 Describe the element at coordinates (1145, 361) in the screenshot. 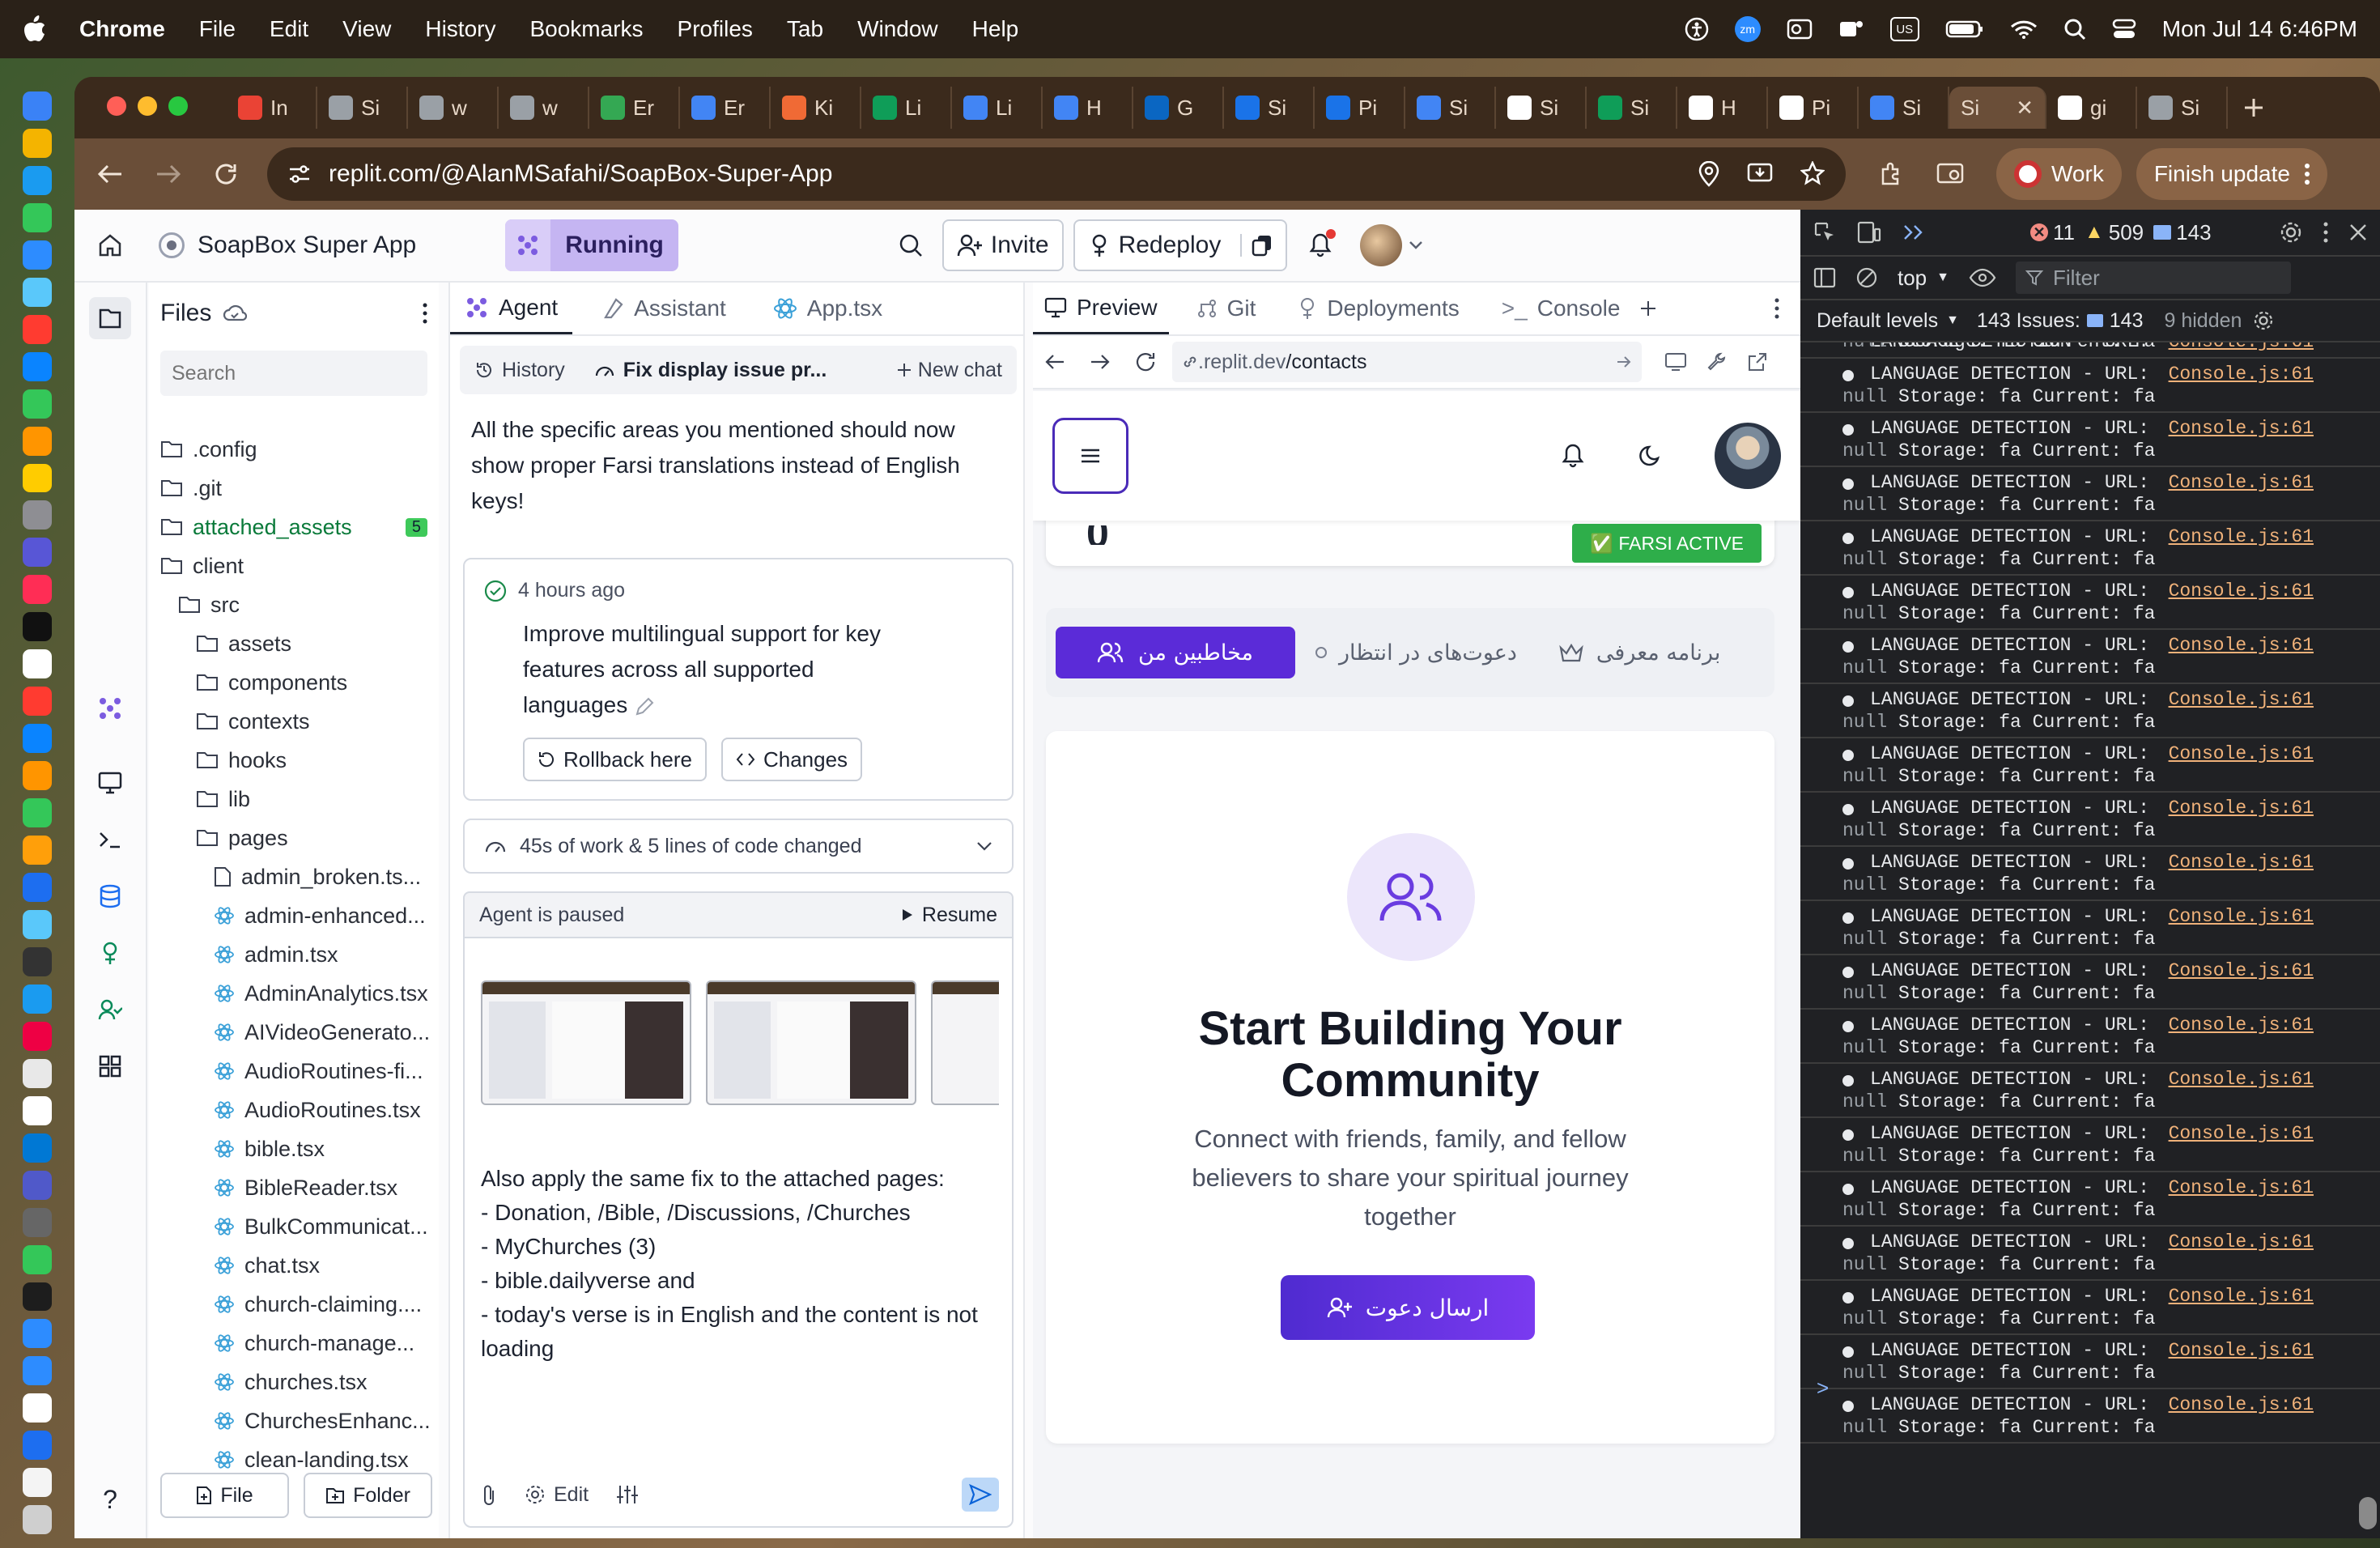

I see `refresh-icon` at that location.